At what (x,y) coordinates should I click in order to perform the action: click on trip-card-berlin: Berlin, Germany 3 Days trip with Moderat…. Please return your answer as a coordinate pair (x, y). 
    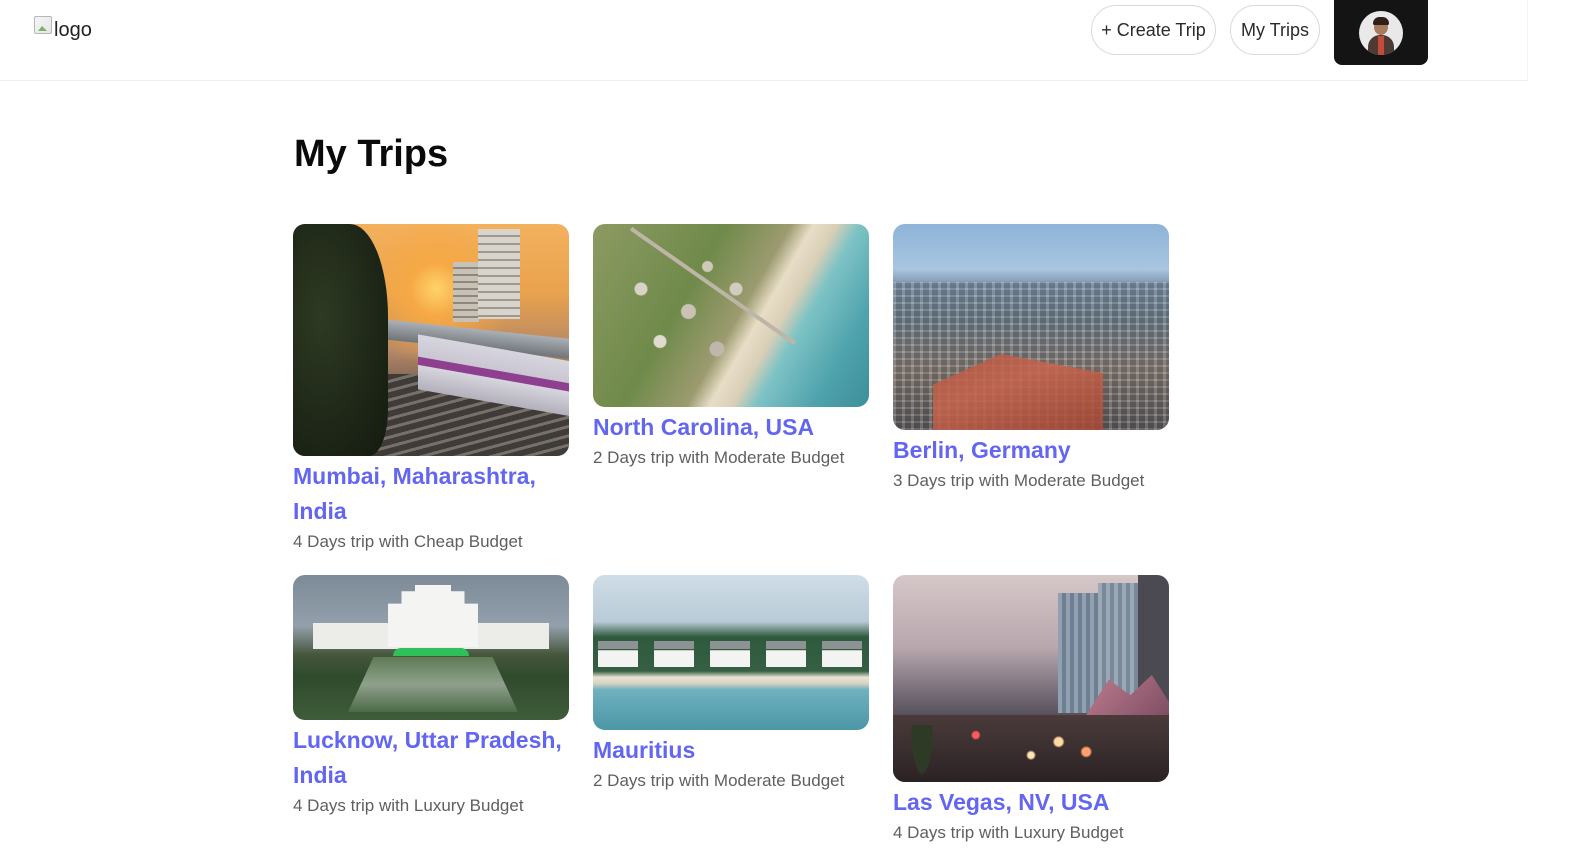
    Looking at the image, I should click on (1031, 358).